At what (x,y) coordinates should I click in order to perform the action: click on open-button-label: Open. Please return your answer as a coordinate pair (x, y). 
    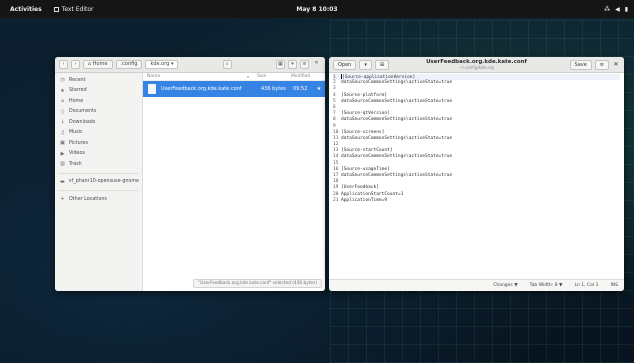
    Looking at the image, I should click on (345, 64).